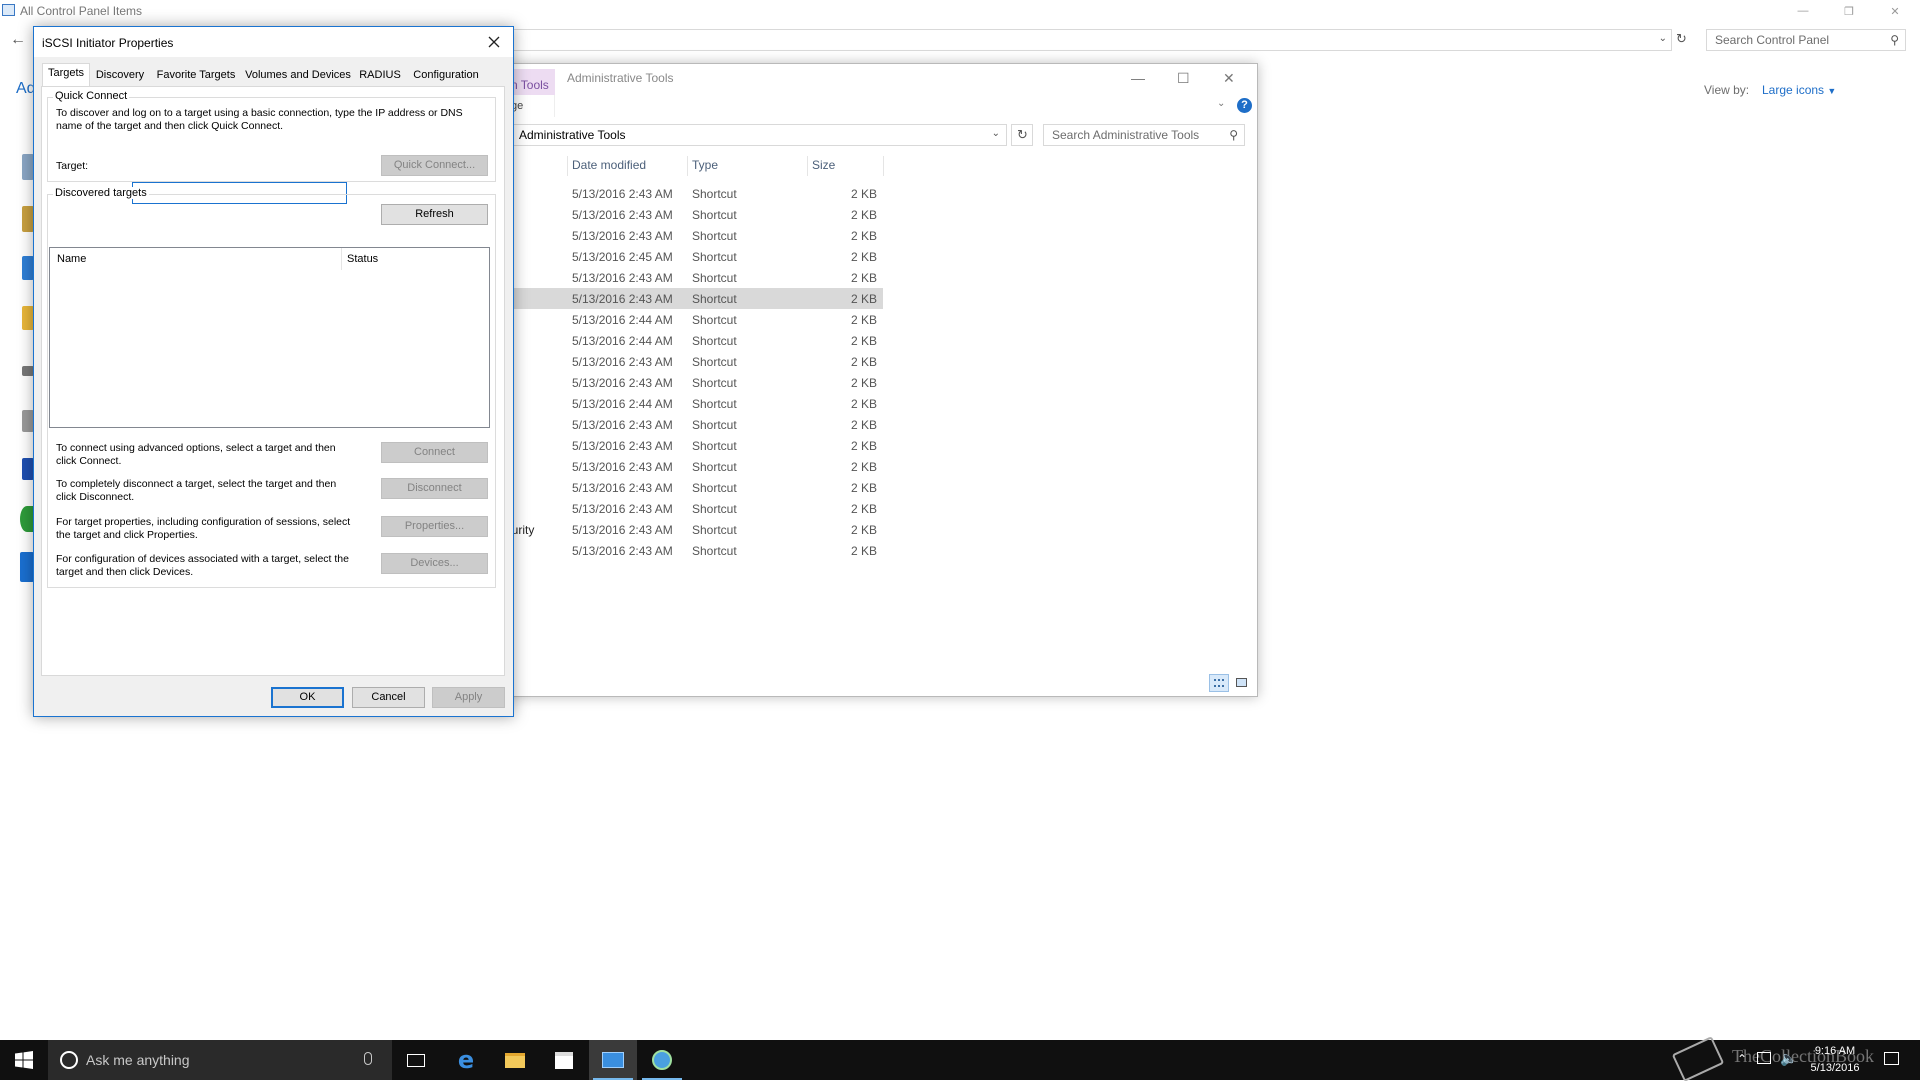 The width and height of the screenshot is (1920, 1082). What do you see at coordinates (220, 1060) in the screenshot?
I see `cortana-search-box: Ask me anything` at bounding box center [220, 1060].